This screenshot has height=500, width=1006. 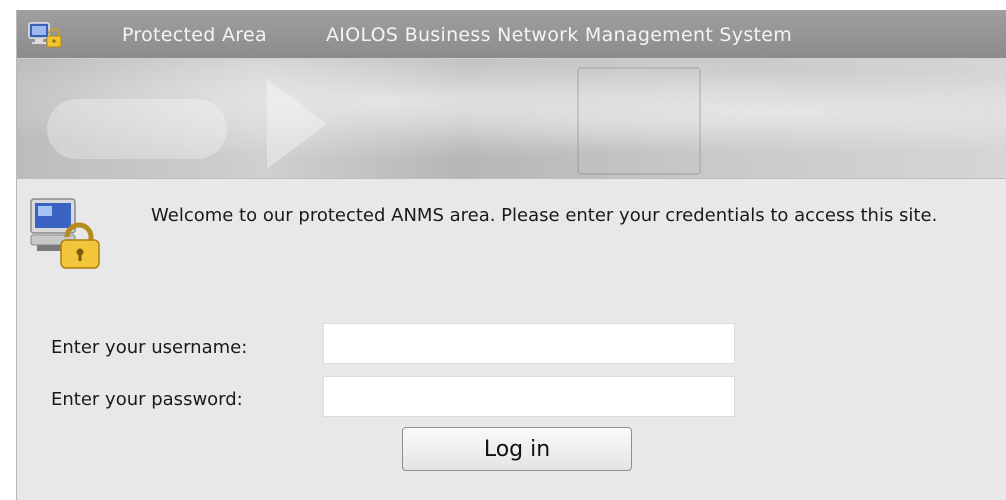 What do you see at coordinates (194, 35) in the screenshot?
I see `protected-area-label: Protected Area` at bounding box center [194, 35].